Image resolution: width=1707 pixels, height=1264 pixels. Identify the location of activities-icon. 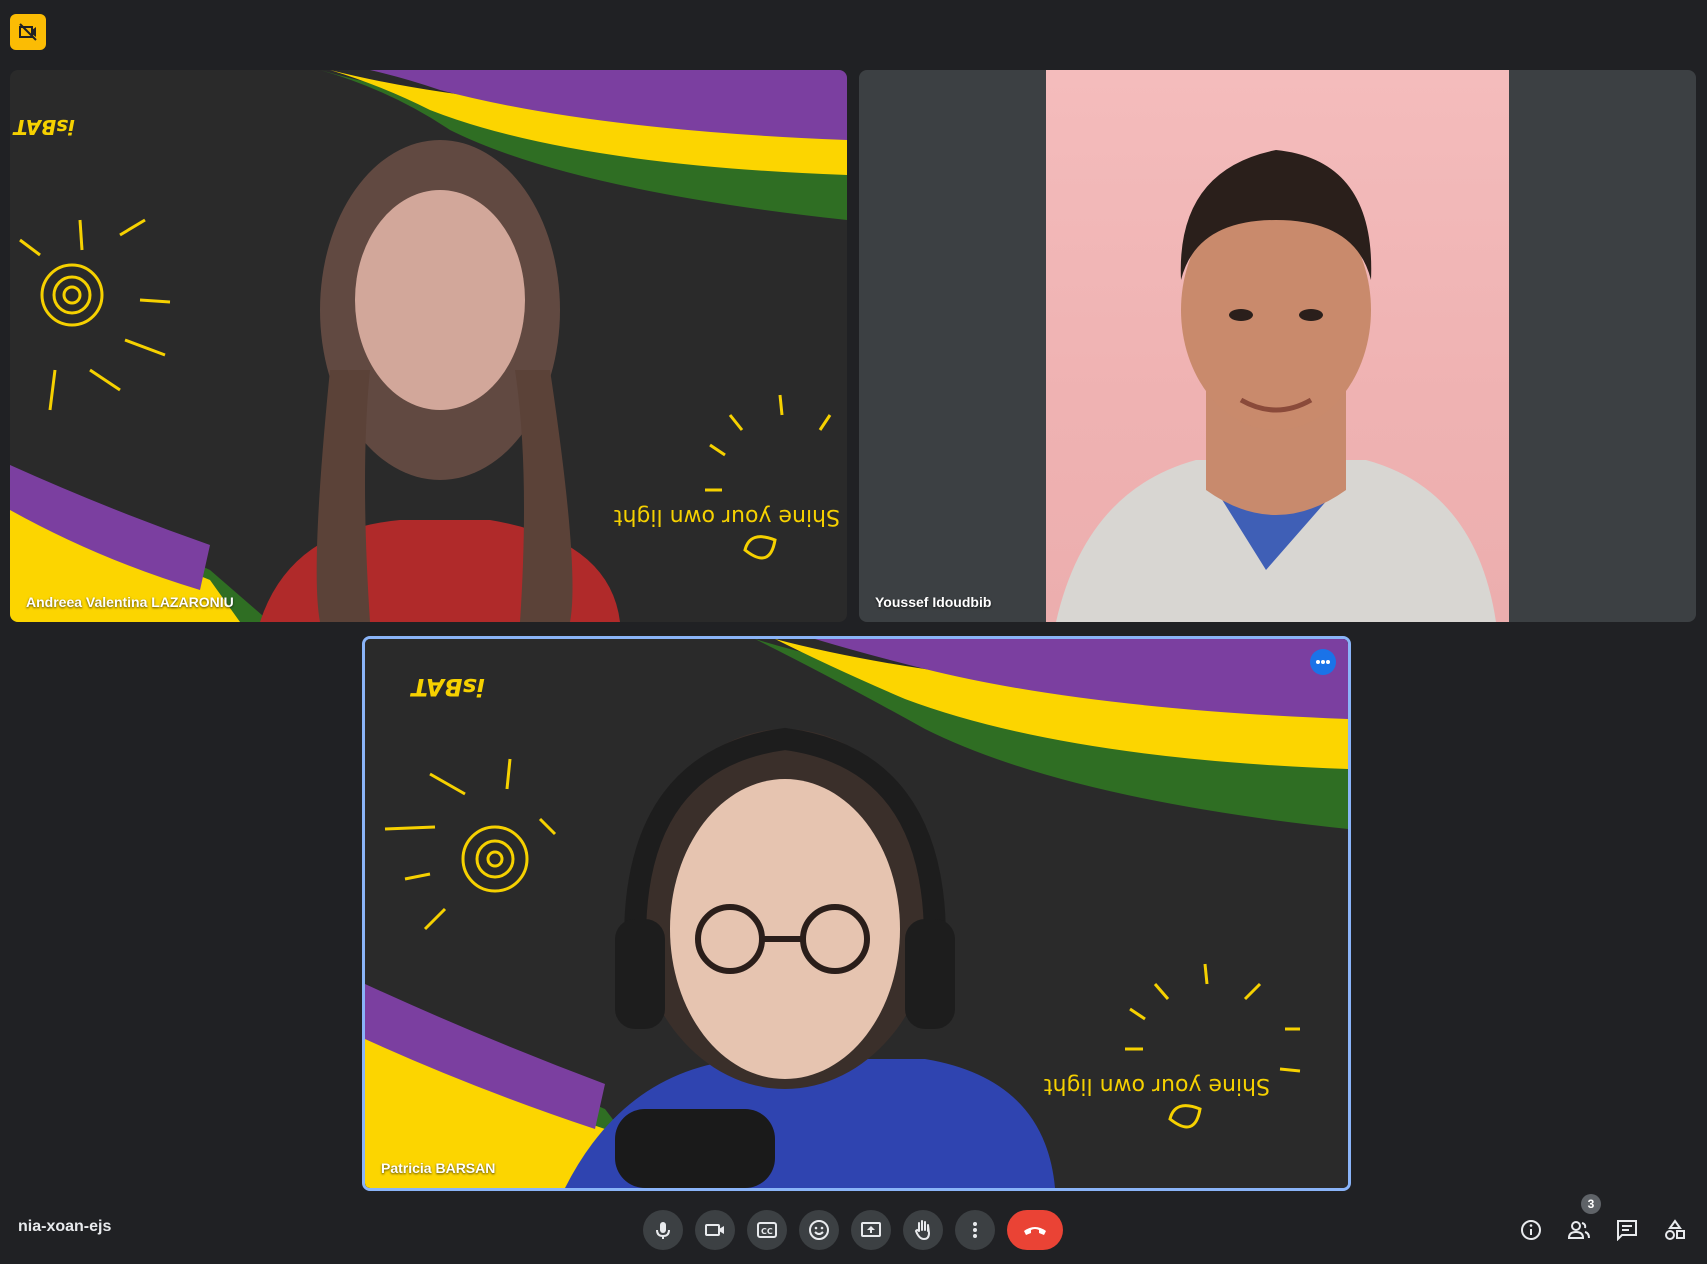
(1675, 1229).